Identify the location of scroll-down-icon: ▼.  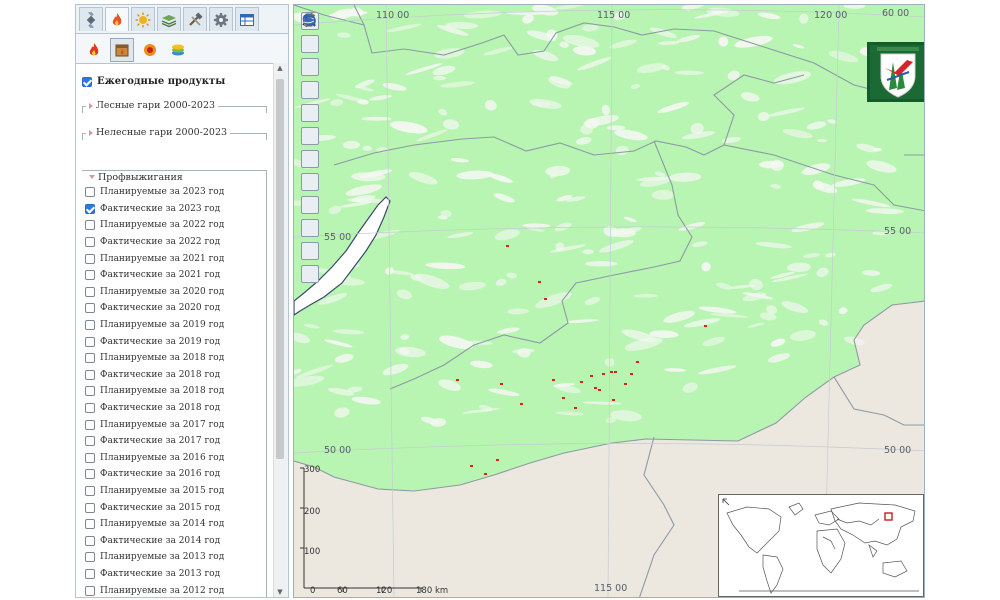
(280, 592).